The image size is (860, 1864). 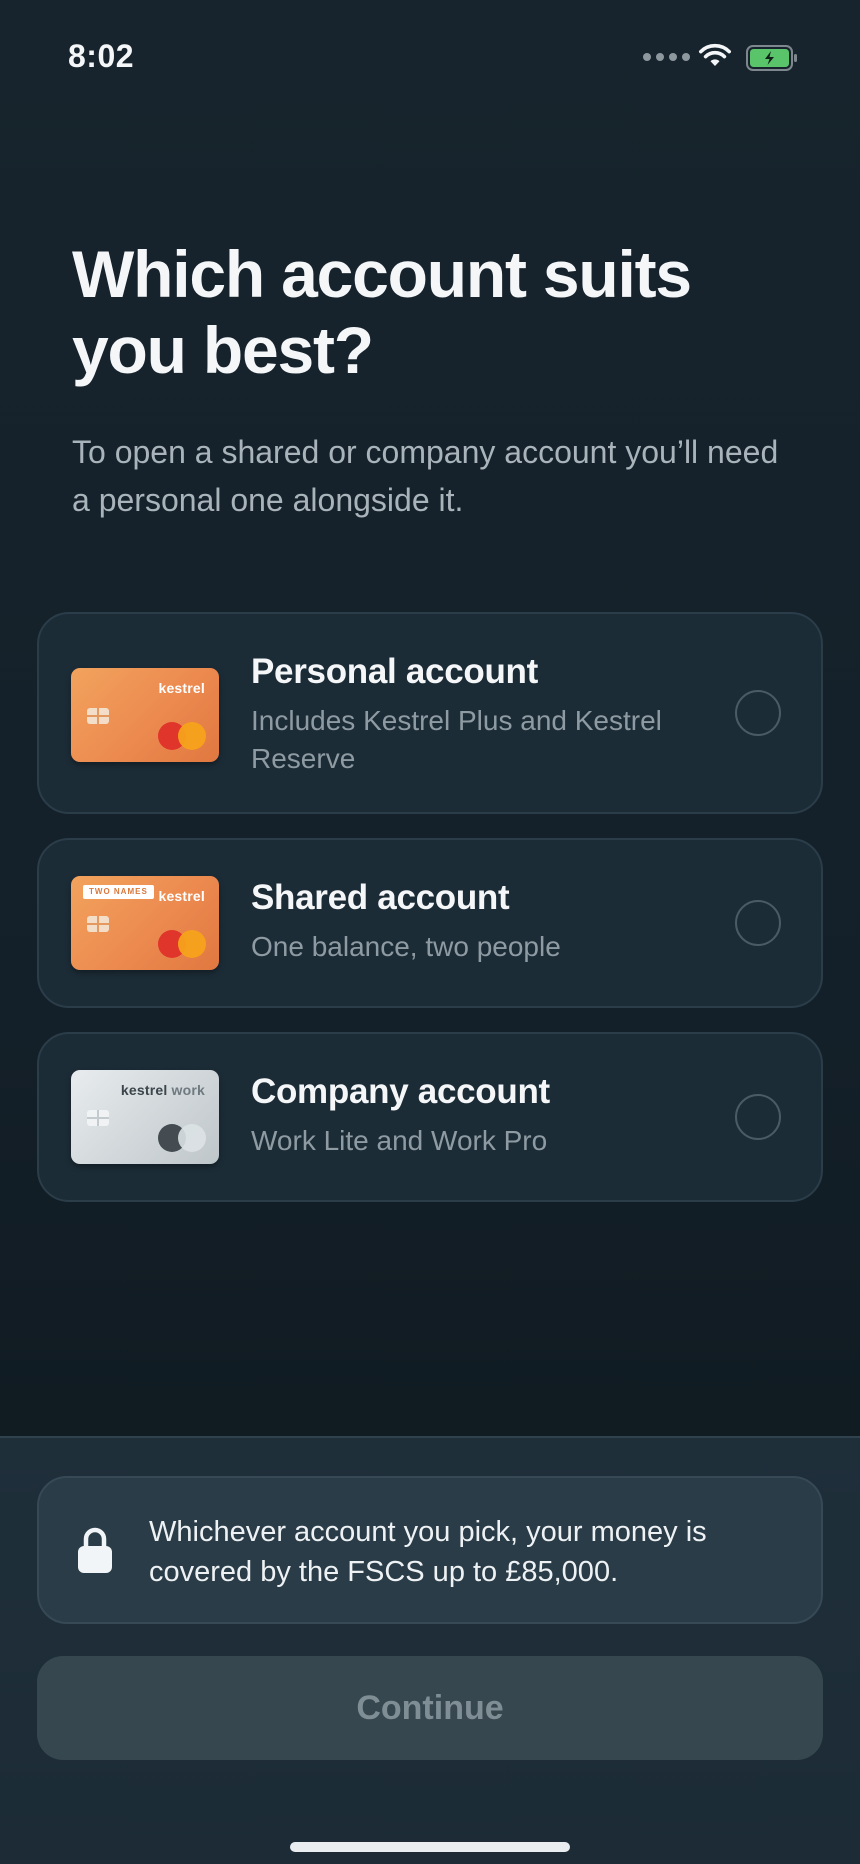 What do you see at coordinates (430, 60) in the screenshot?
I see `status-bar: 8:02` at bounding box center [430, 60].